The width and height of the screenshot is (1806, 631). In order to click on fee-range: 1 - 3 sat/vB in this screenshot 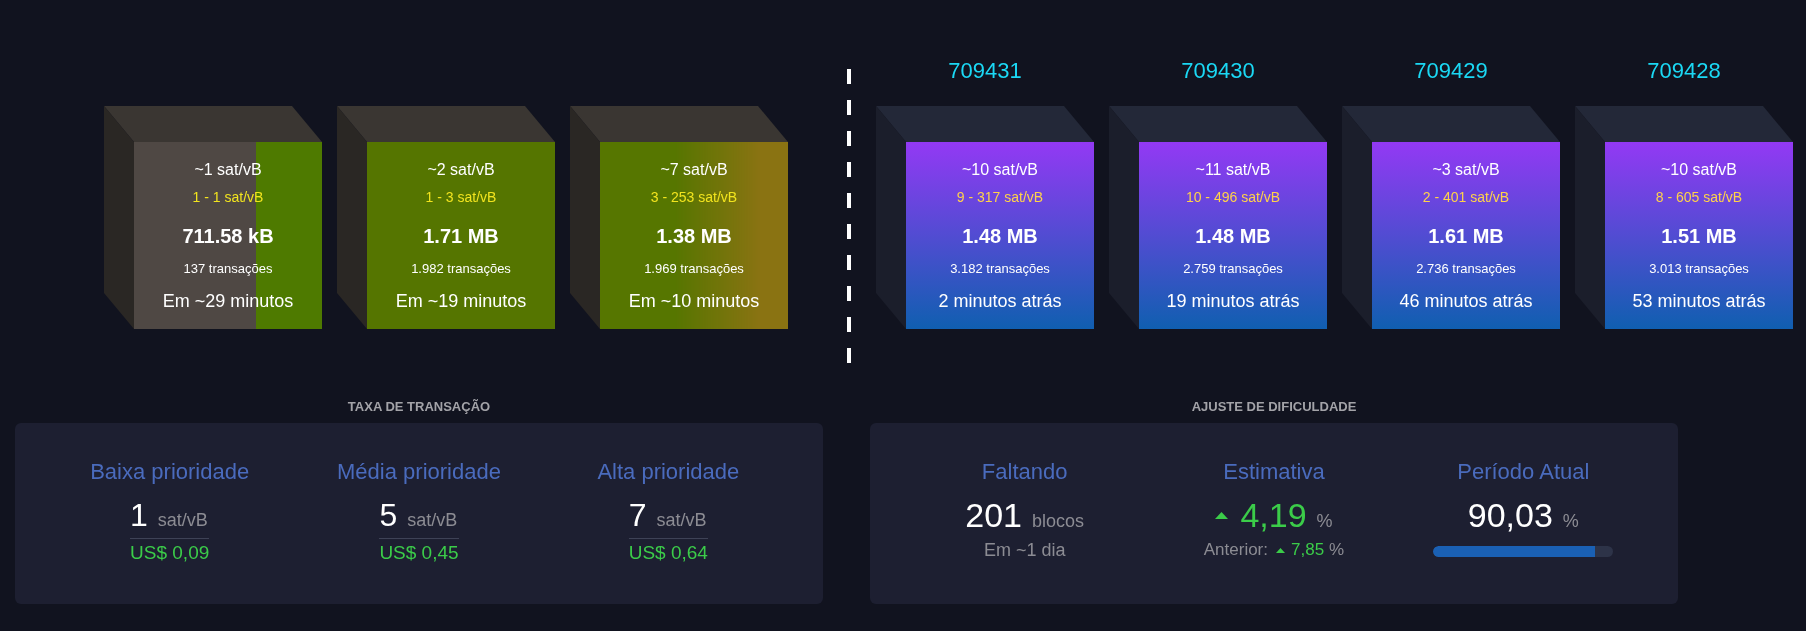, I will do `click(461, 197)`.